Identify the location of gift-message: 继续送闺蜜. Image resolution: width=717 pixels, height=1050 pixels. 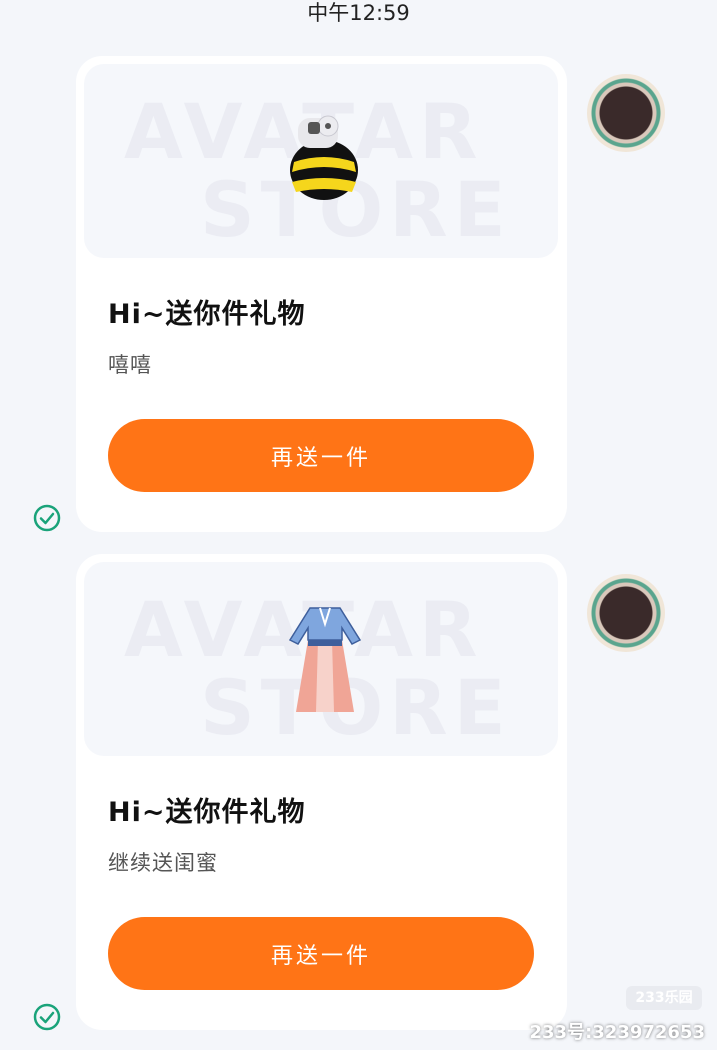
(163, 863).